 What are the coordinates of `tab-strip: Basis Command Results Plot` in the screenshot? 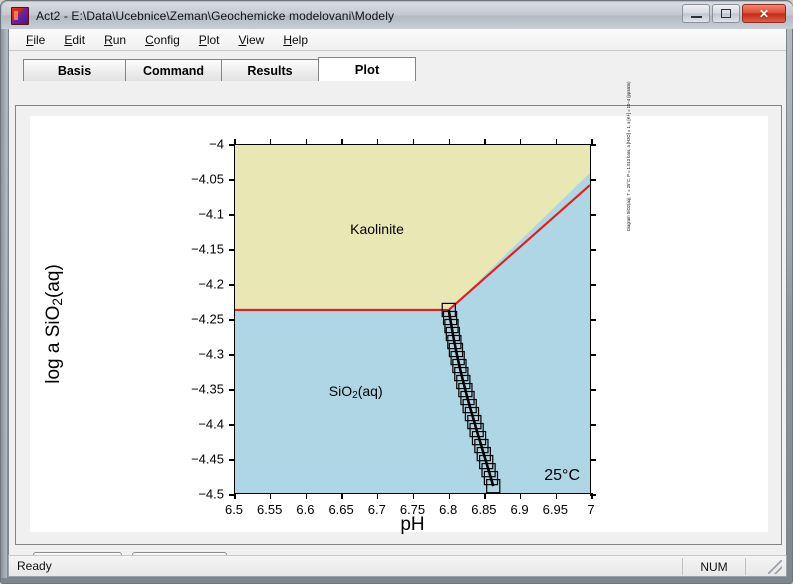 It's located at (398, 69).